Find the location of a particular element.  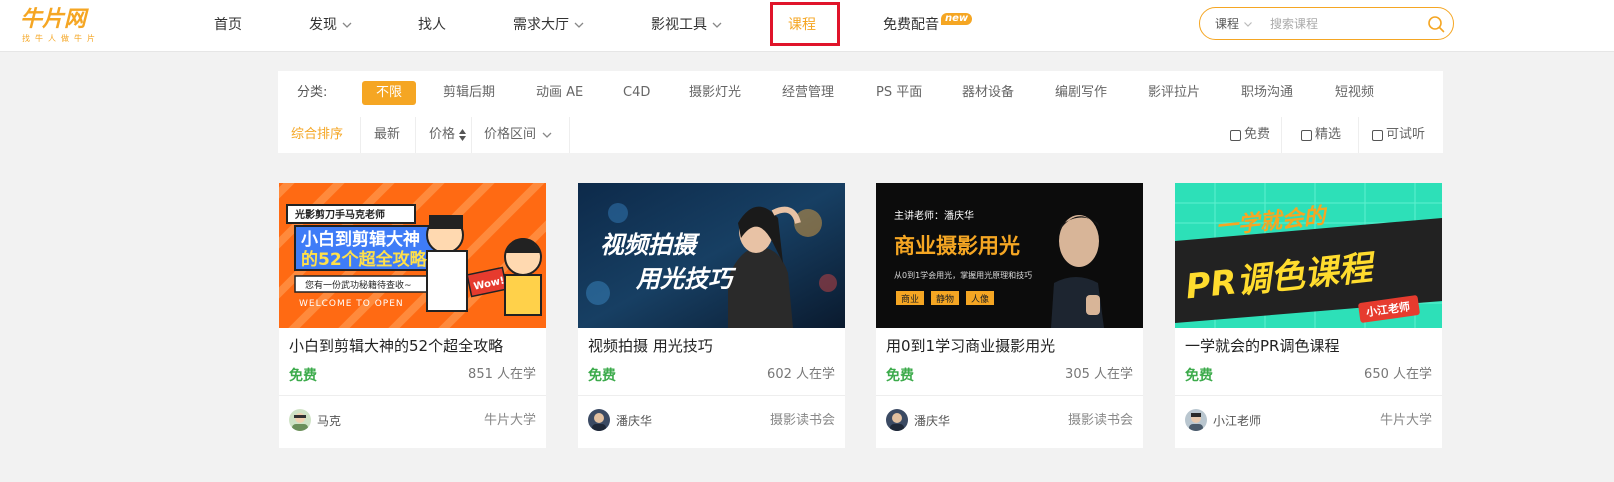

nav-find-people-label: 找人 is located at coordinates (432, 25).